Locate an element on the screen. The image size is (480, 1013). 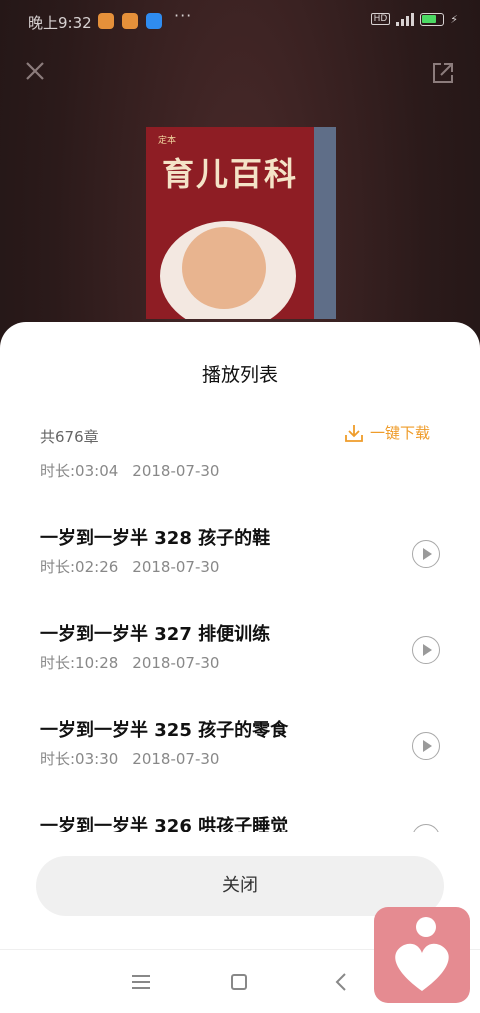
home-icon is located at coordinates (239, 982).